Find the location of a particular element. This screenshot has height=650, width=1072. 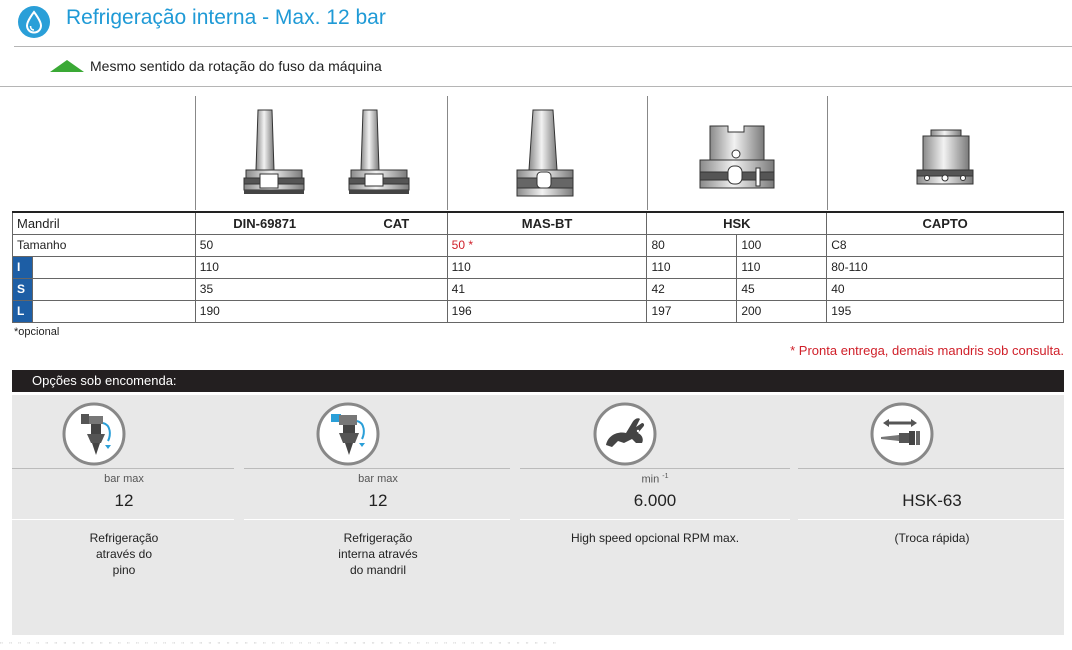

table-cell: 190 is located at coordinates (321, 311).